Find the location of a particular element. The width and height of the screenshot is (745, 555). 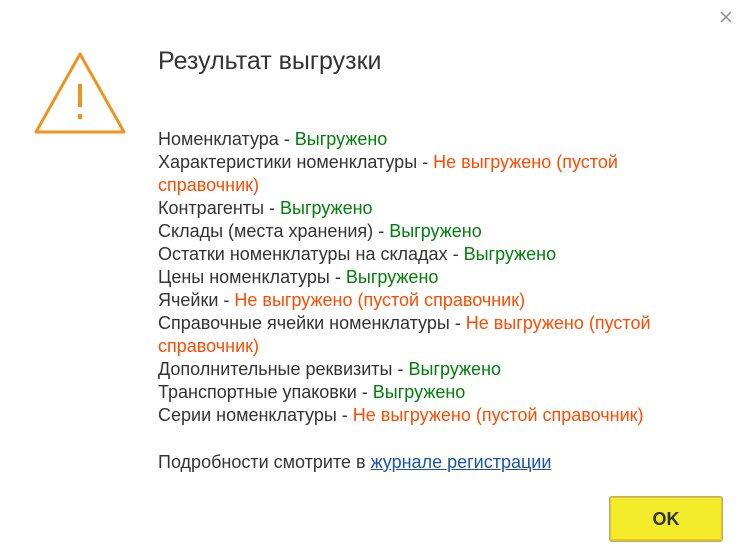

warning-triangle-icon is located at coordinates (80, 93).